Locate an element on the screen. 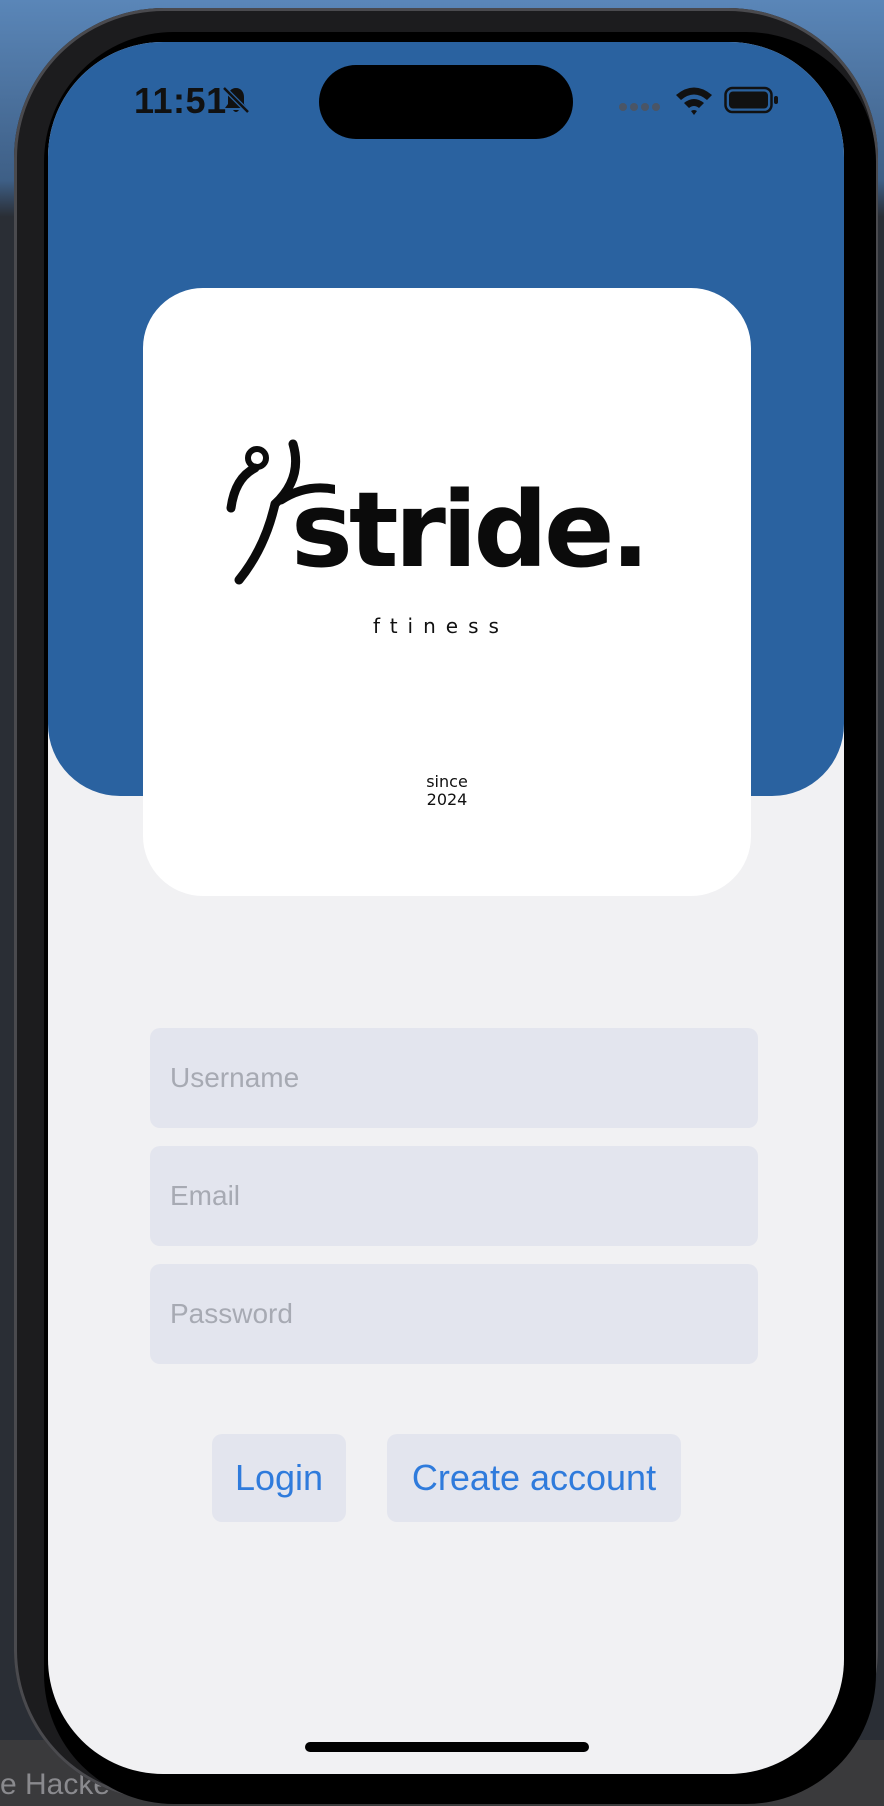  signal-icon is located at coordinates (639, 107).